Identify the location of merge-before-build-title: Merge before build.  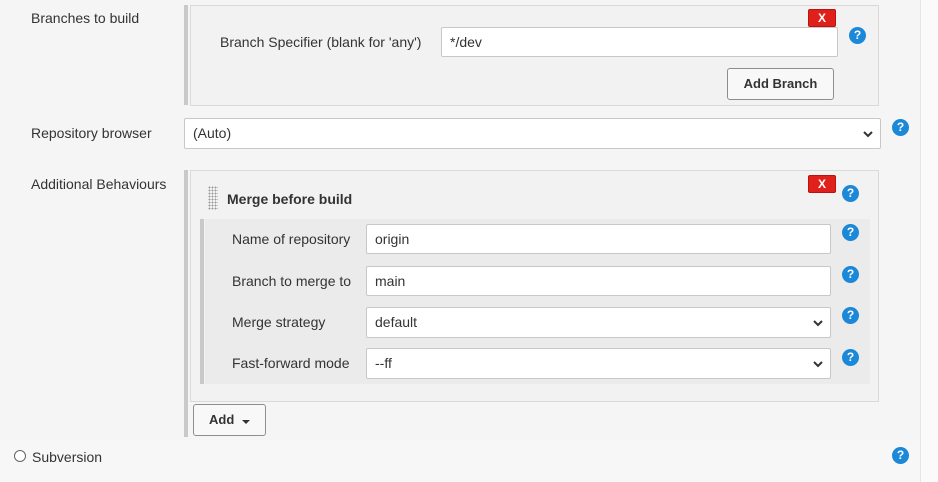
(290, 199).